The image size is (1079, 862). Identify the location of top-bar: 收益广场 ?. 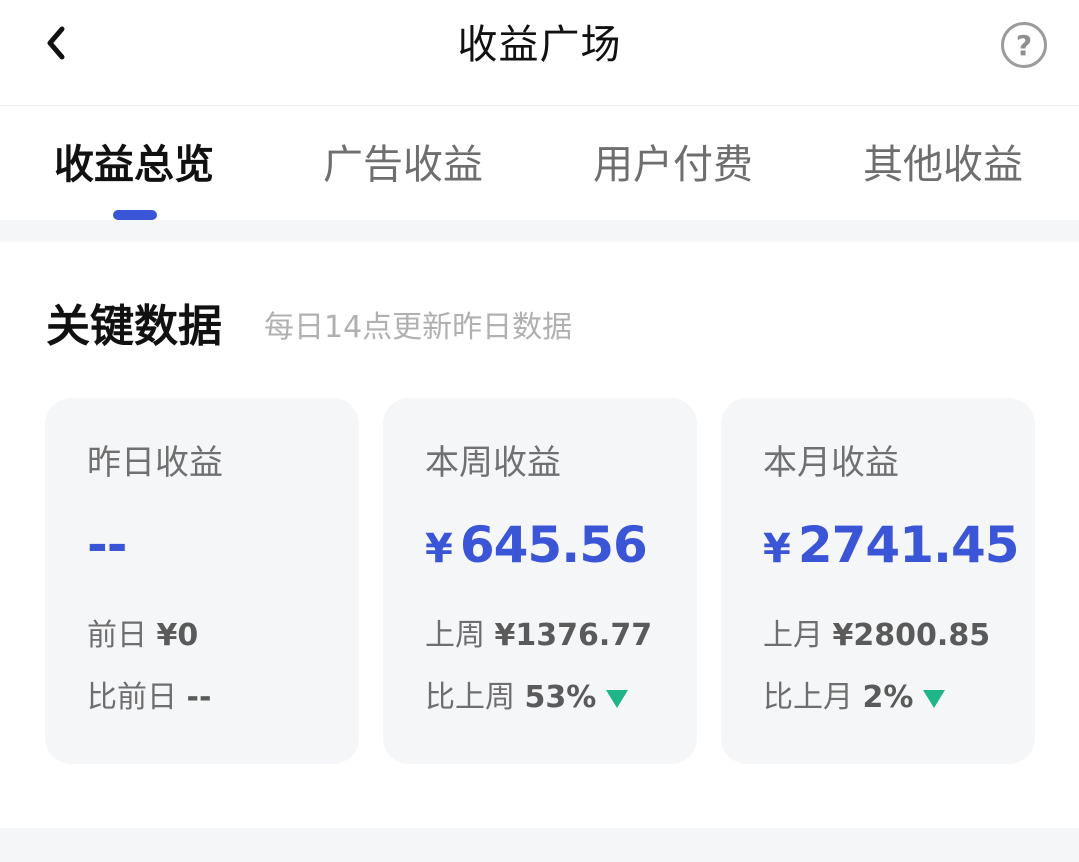
(539, 53).